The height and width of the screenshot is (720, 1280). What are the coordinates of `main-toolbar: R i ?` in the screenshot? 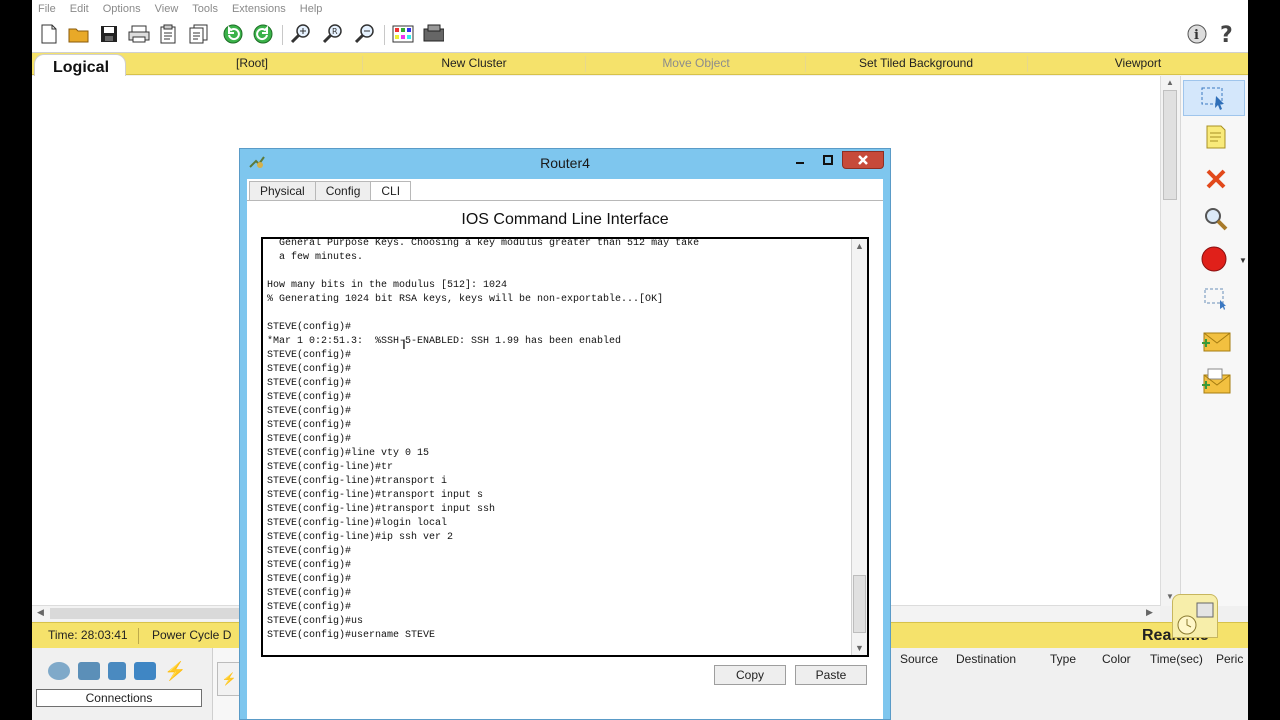 It's located at (640, 35).